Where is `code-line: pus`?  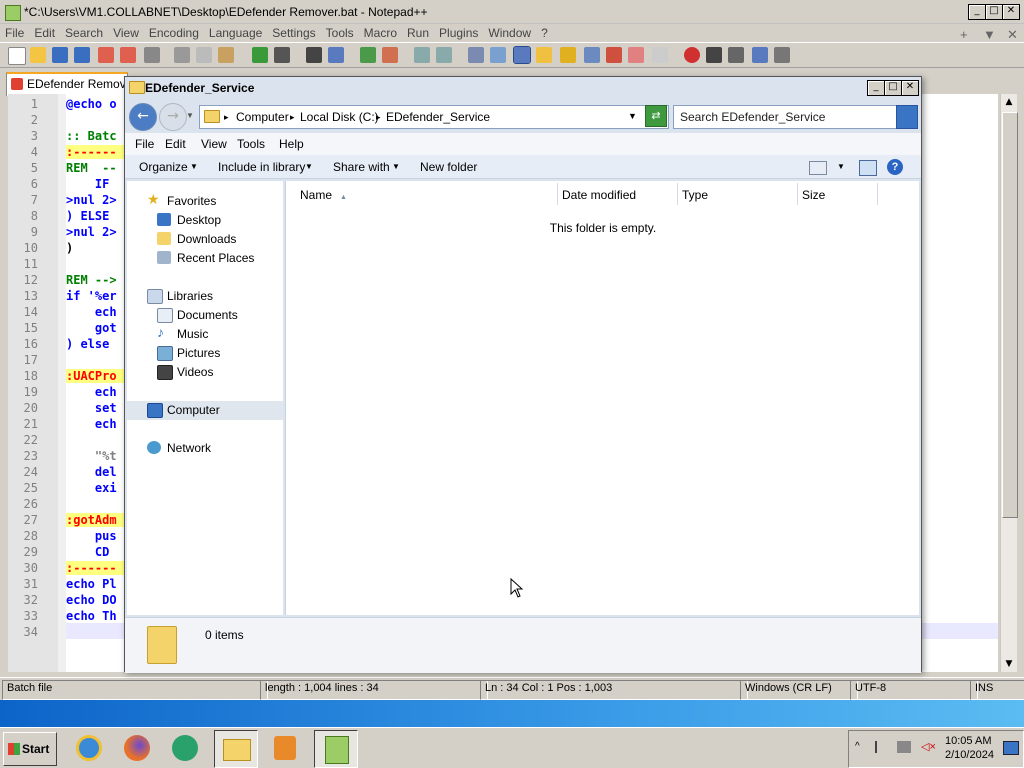 code-line: pus is located at coordinates (91, 536).